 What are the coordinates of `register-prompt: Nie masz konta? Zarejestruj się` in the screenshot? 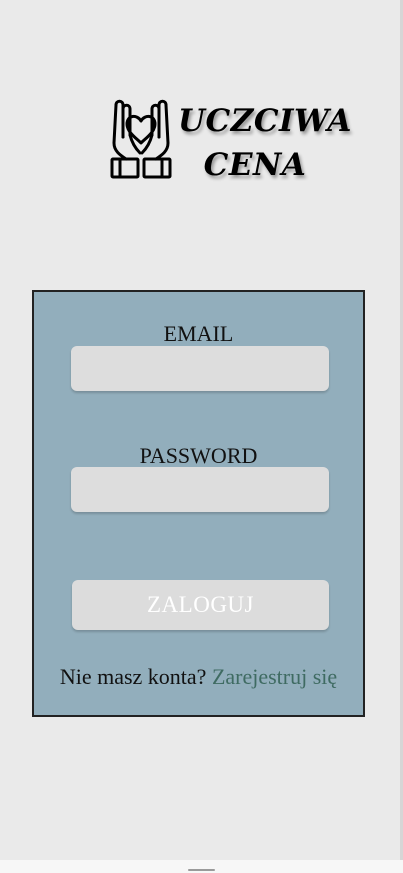 It's located at (198, 677).